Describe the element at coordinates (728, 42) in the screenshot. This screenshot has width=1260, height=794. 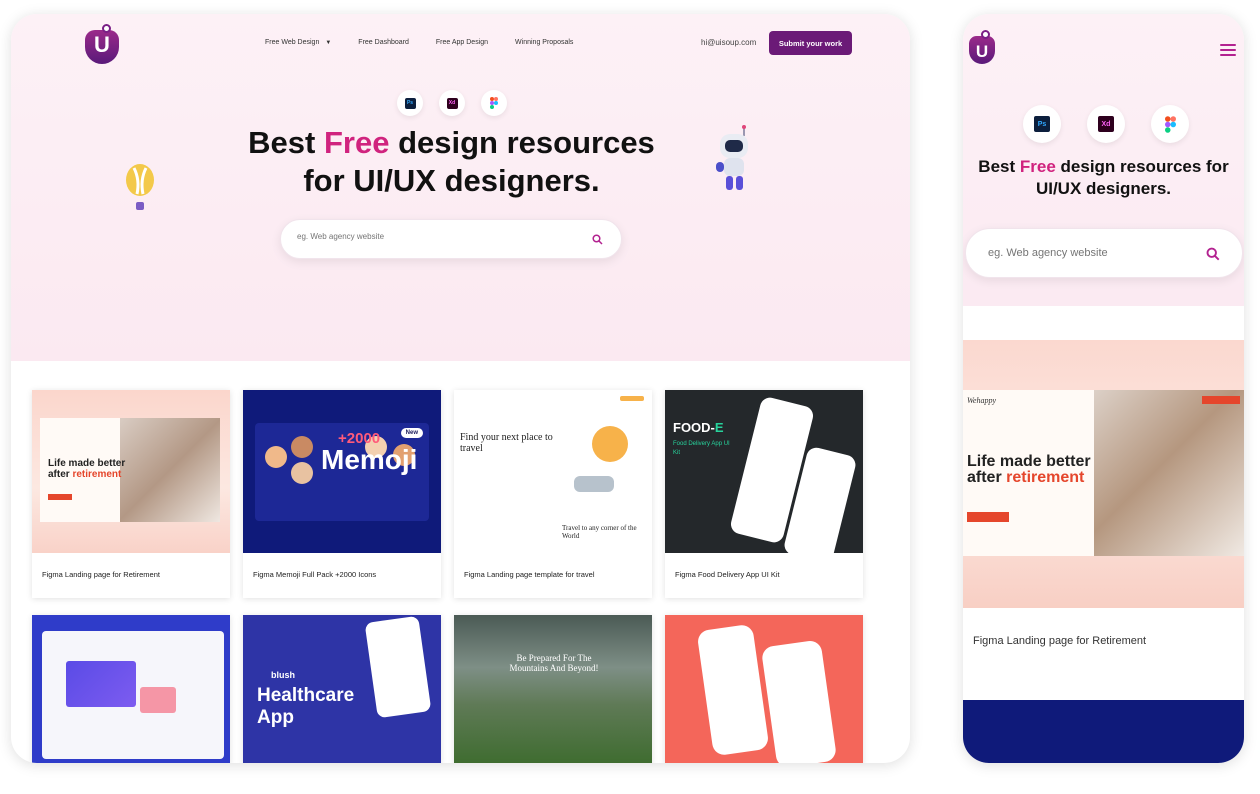
I see `contact-email: hi@uisoup.com` at that location.